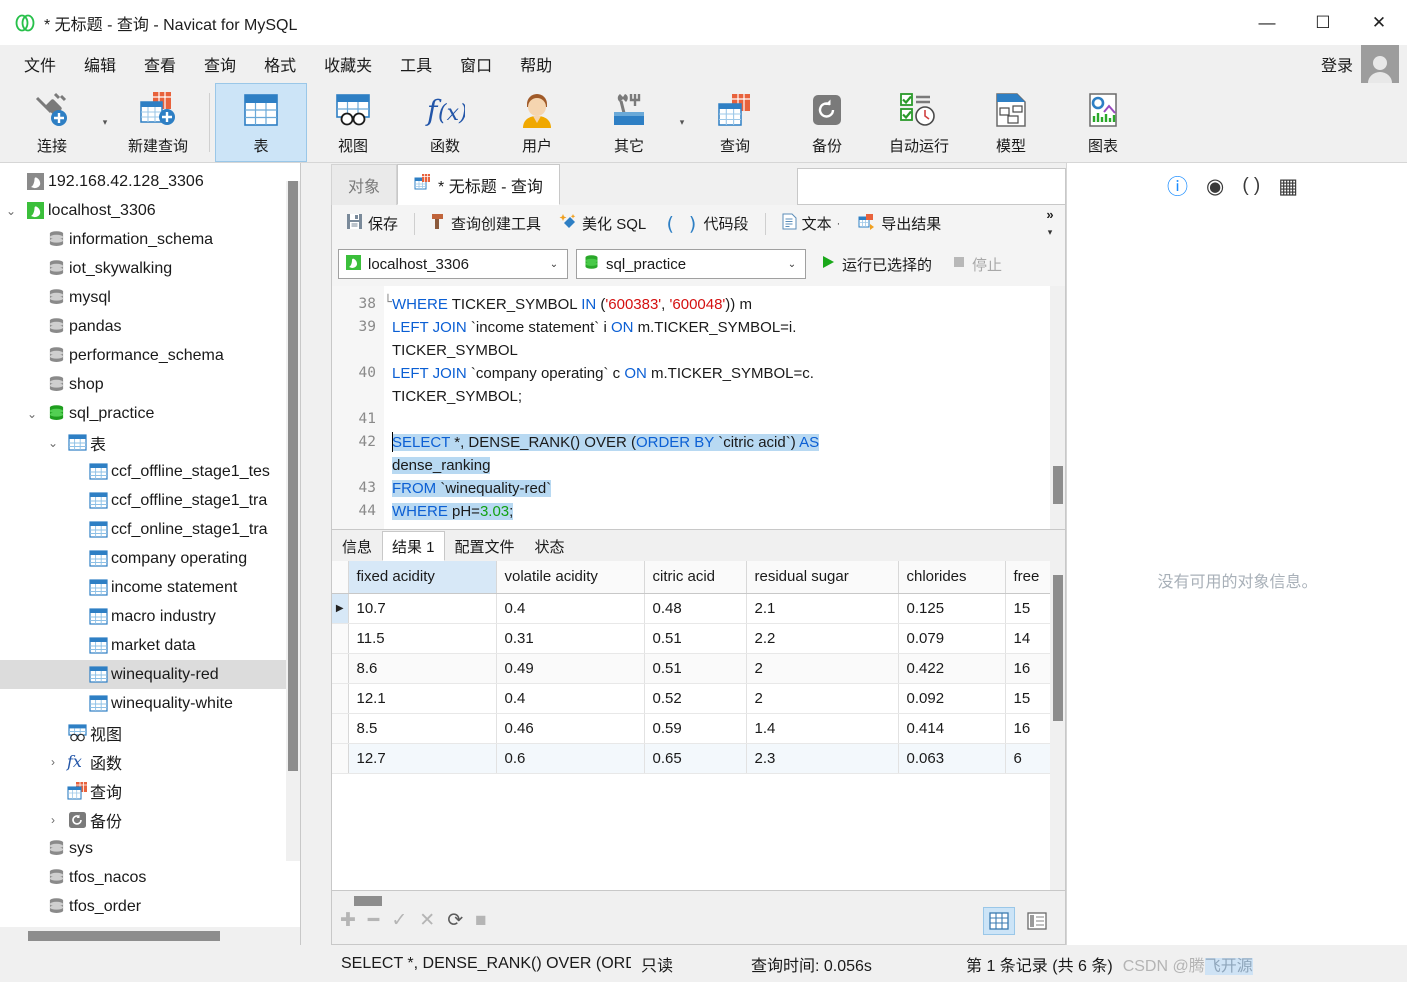 This screenshot has height=982, width=1407. What do you see at coordinates (453, 264) in the screenshot?
I see `connection-select: localhost_3306 ⌄` at bounding box center [453, 264].